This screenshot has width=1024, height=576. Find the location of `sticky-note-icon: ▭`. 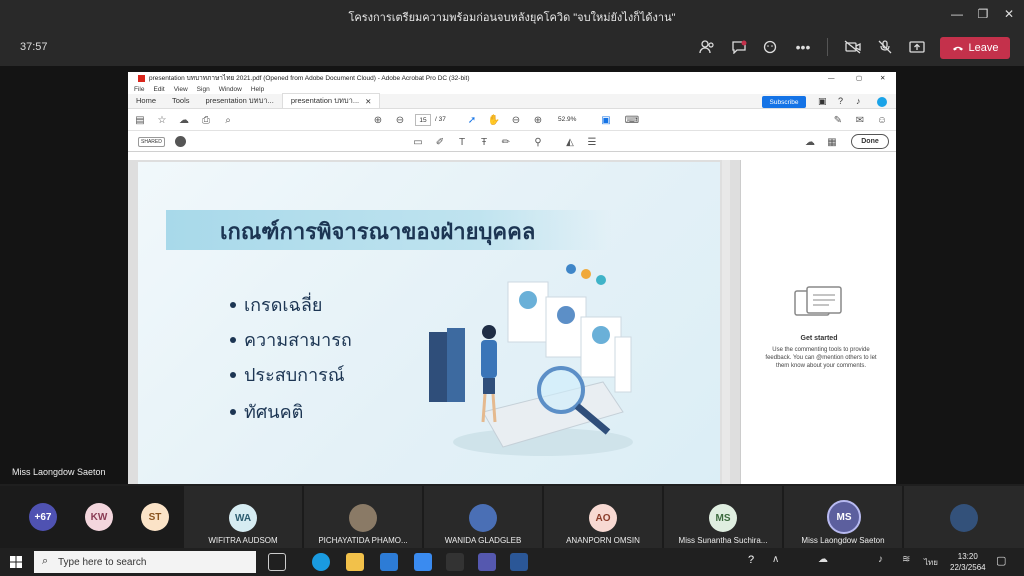

sticky-note-icon: ▭ is located at coordinates (418, 142).